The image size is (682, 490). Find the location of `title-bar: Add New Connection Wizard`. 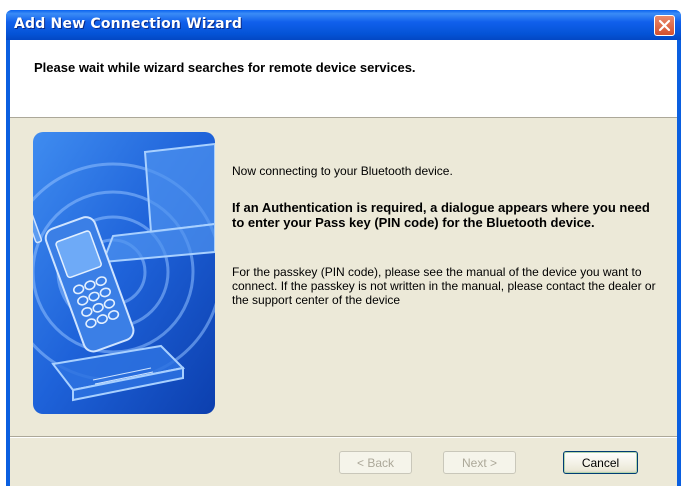

title-bar: Add New Connection Wizard is located at coordinates (343, 25).